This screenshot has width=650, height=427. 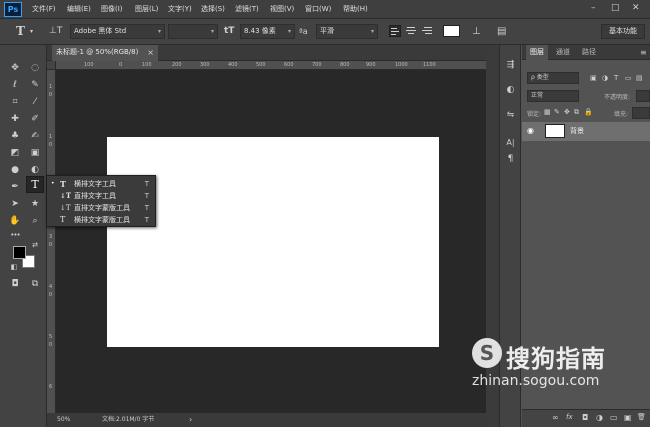 What do you see at coordinates (213, 9) in the screenshot?
I see `menu-select: 选择(S)` at bounding box center [213, 9].